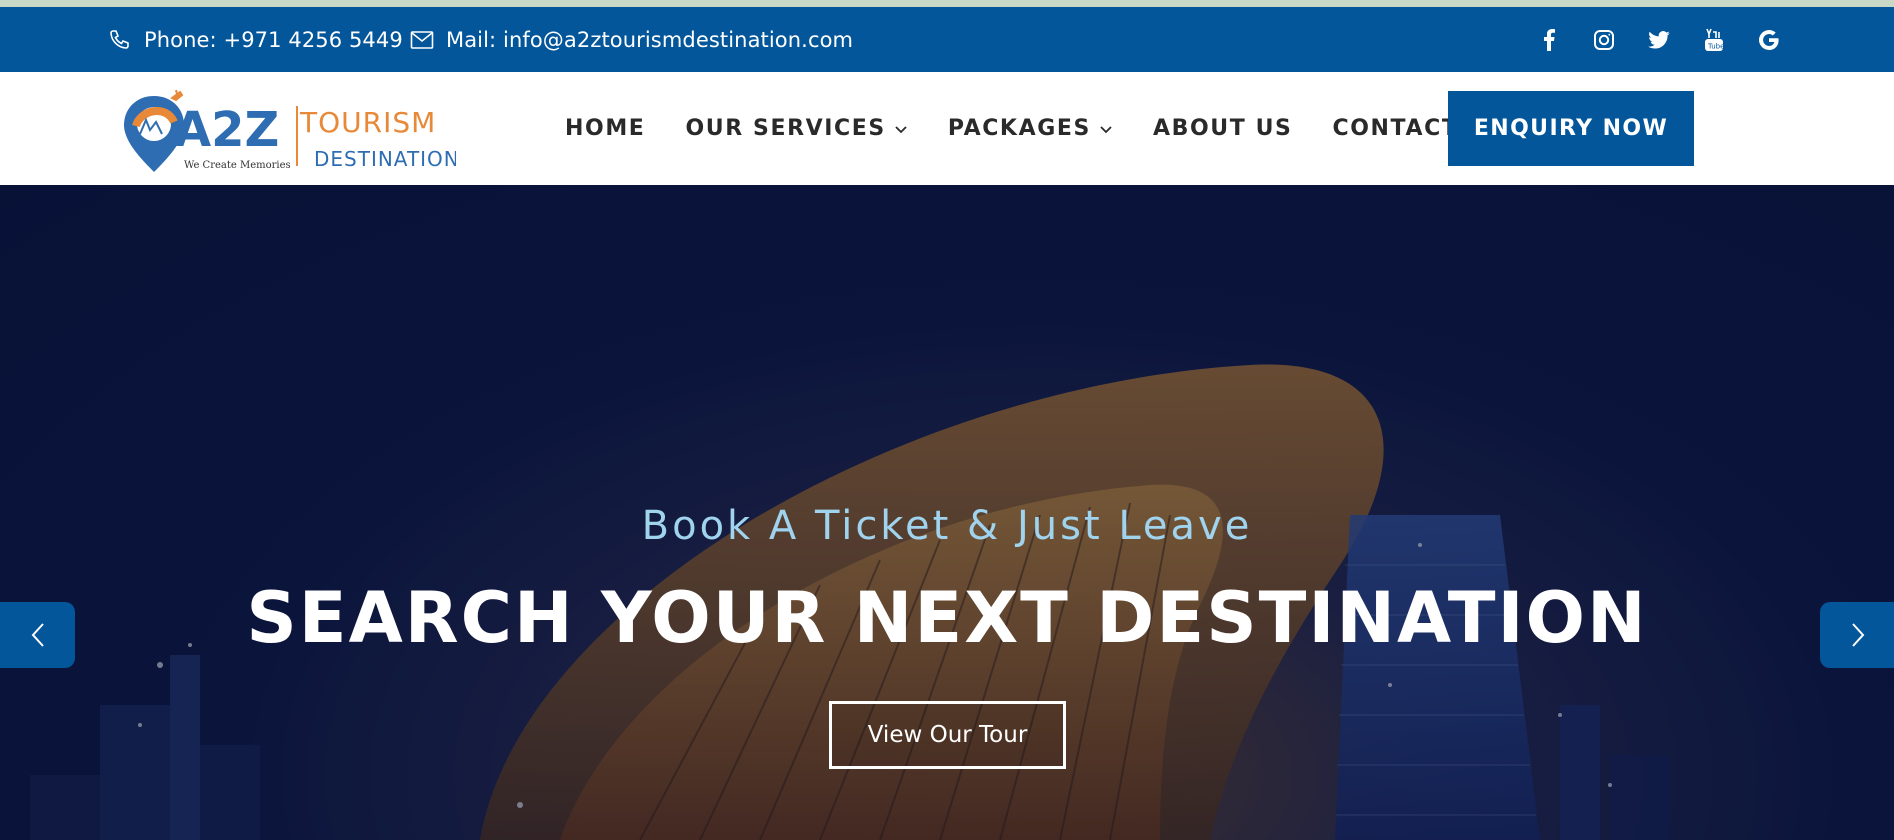 The width and height of the screenshot is (1894, 840). I want to click on nav-home-label: HOME, so click(605, 128).